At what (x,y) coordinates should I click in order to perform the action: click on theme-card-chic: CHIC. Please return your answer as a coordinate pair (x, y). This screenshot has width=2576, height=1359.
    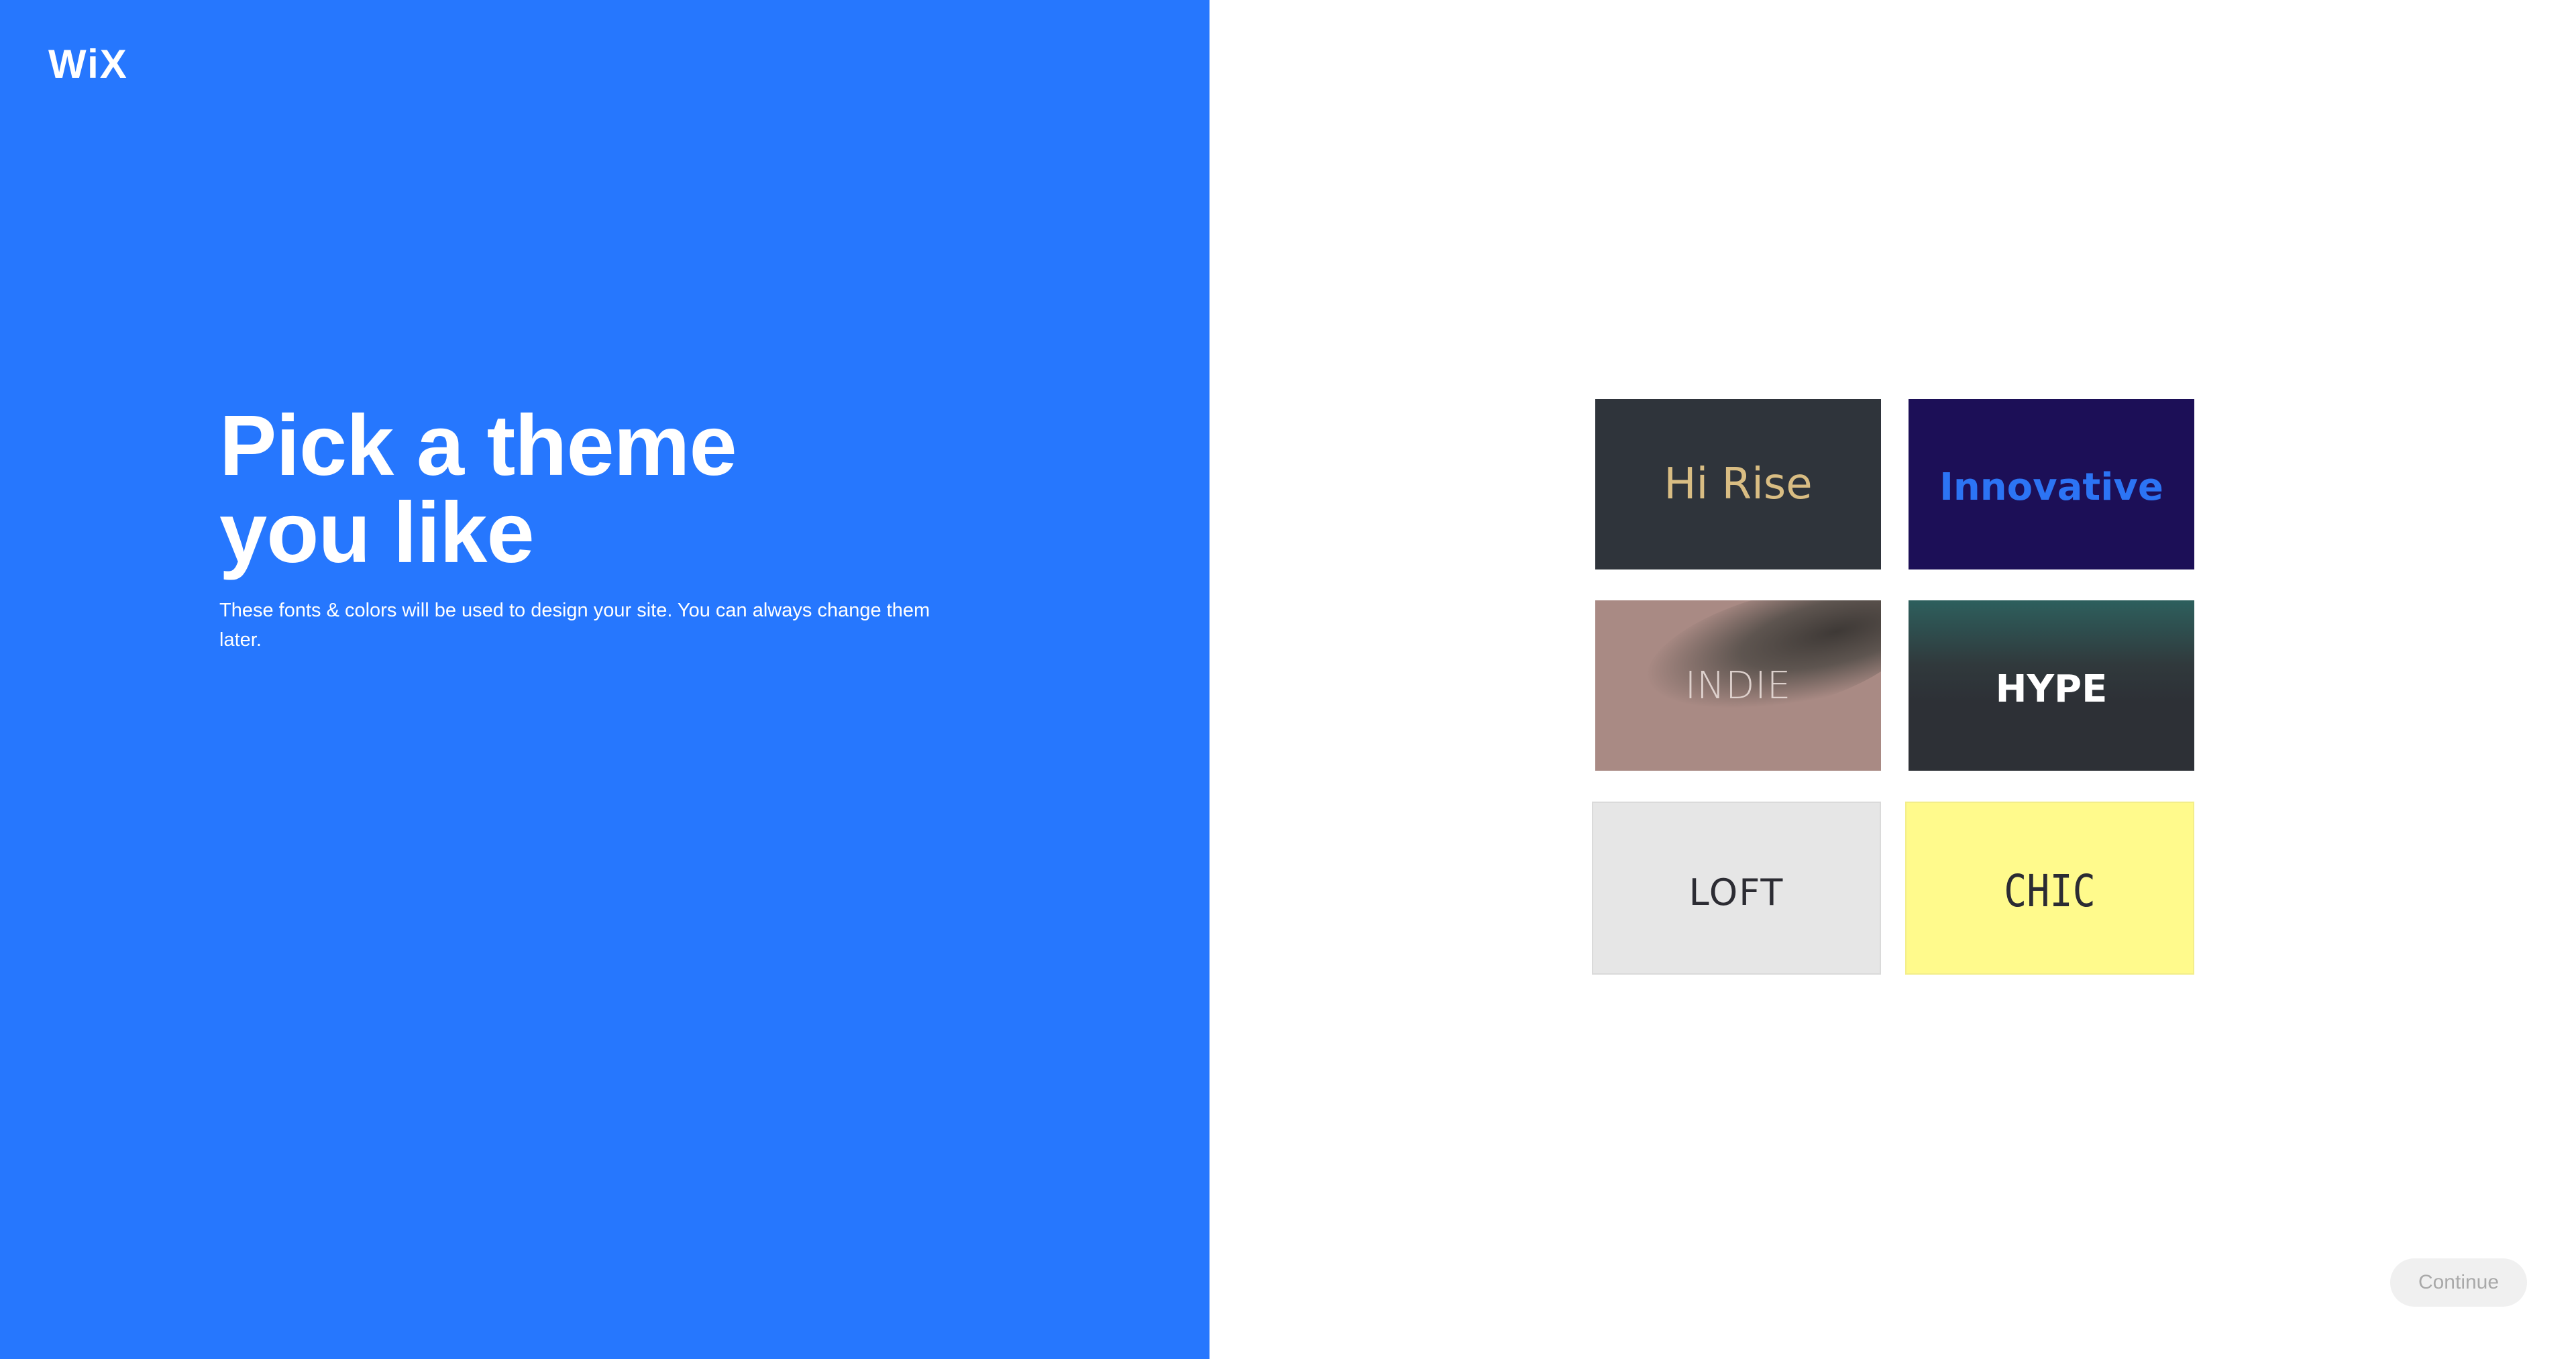
    Looking at the image, I should click on (2049, 888).